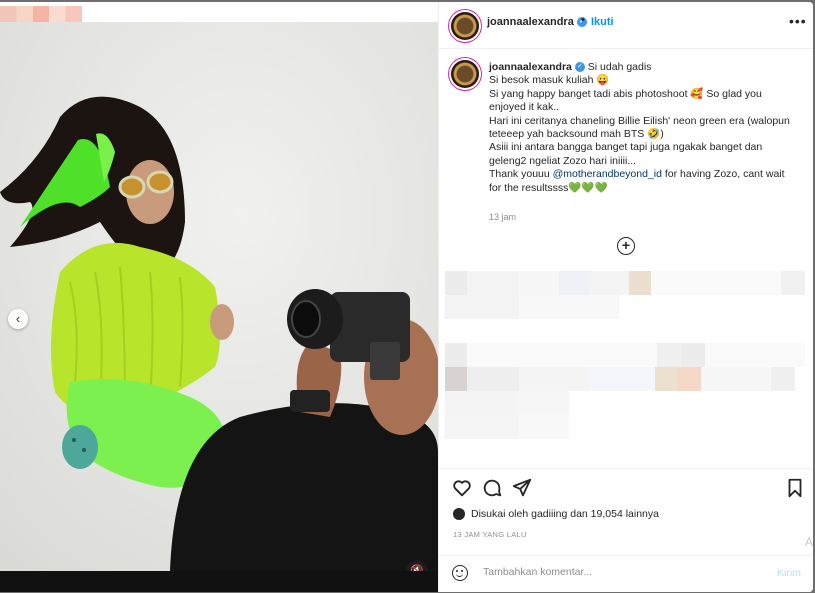  I want to click on caption-username: joannaalexandra, so click(530, 67).